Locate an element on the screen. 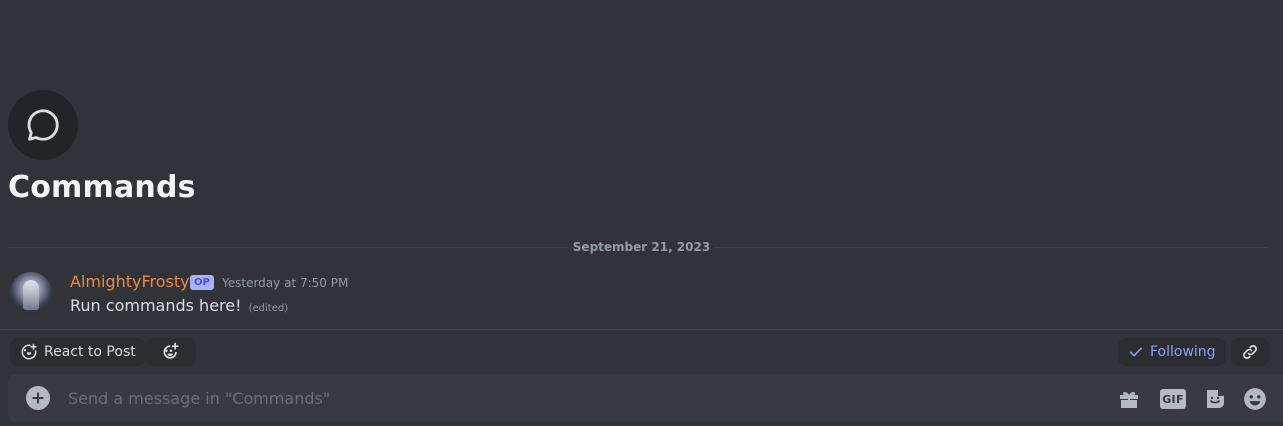  separator is located at coordinates (641, 329).